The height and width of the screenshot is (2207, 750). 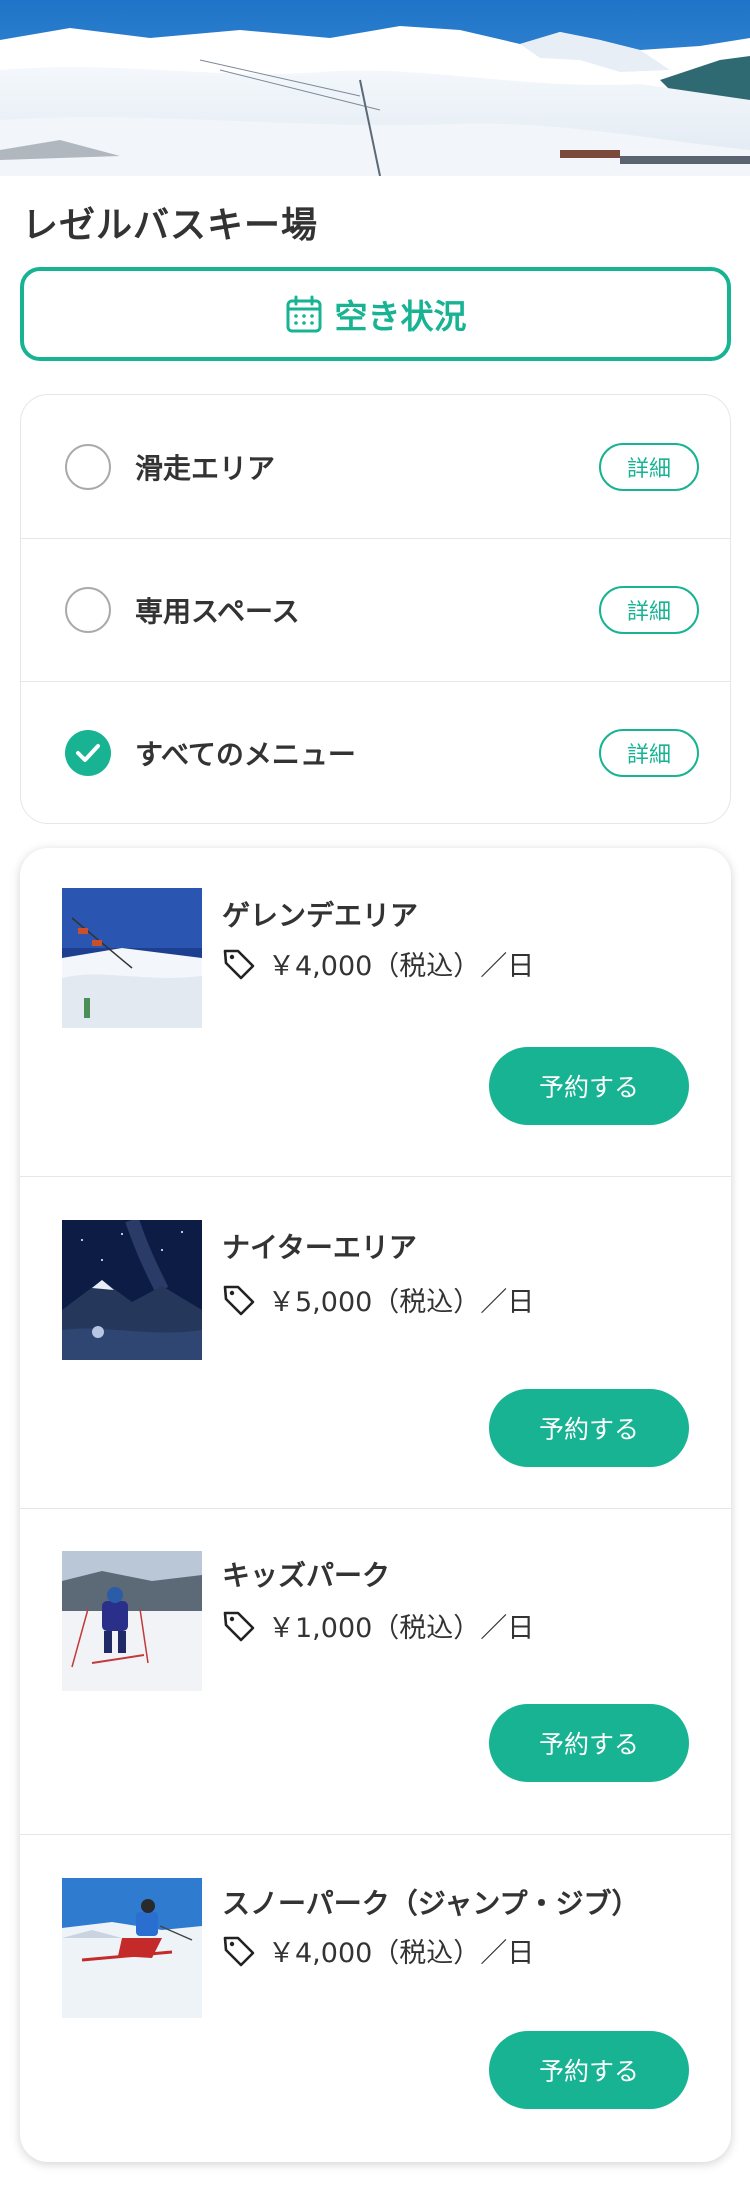 What do you see at coordinates (375, 752) in the screenshot?
I see `filter-row-all-menus: すべてのメニュー 詳細` at bounding box center [375, 752].